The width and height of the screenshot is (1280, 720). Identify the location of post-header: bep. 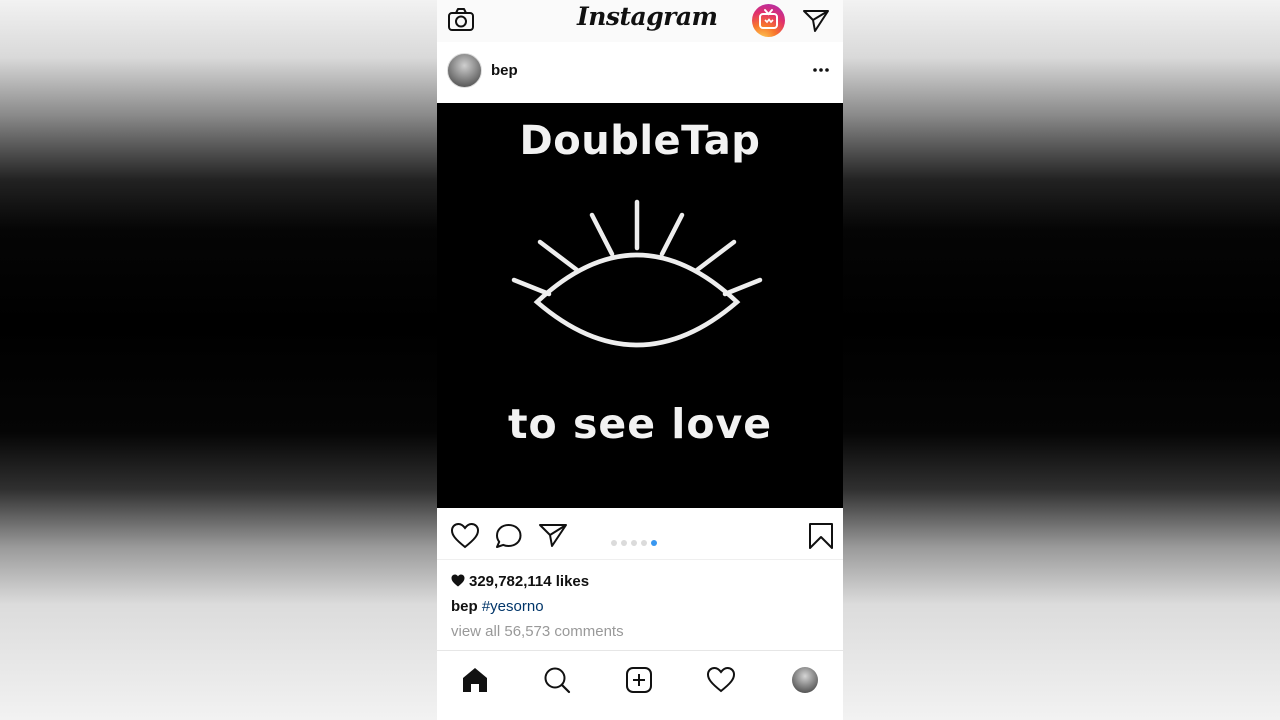
(640, 73).